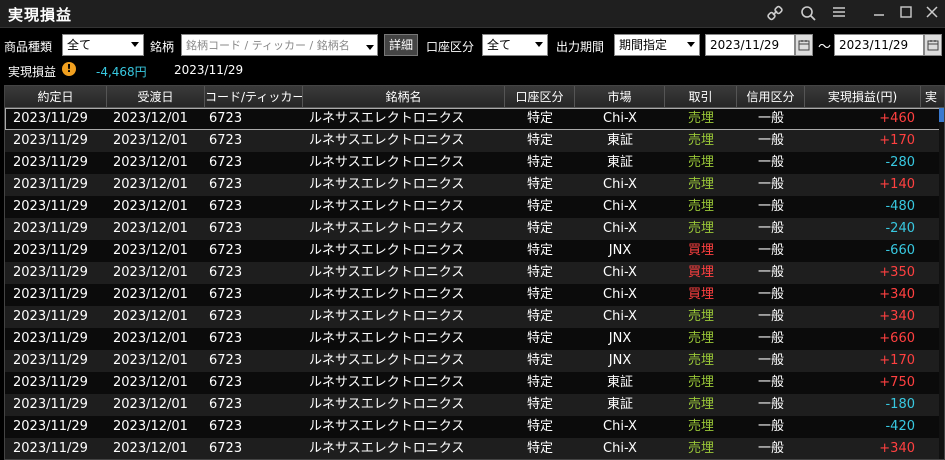 This screenshot has width=945, height=460. What do you see at coordinates (941, 115) in the screenshot?
I see `scrollbar-thumb` at bounding box center [941, 115].